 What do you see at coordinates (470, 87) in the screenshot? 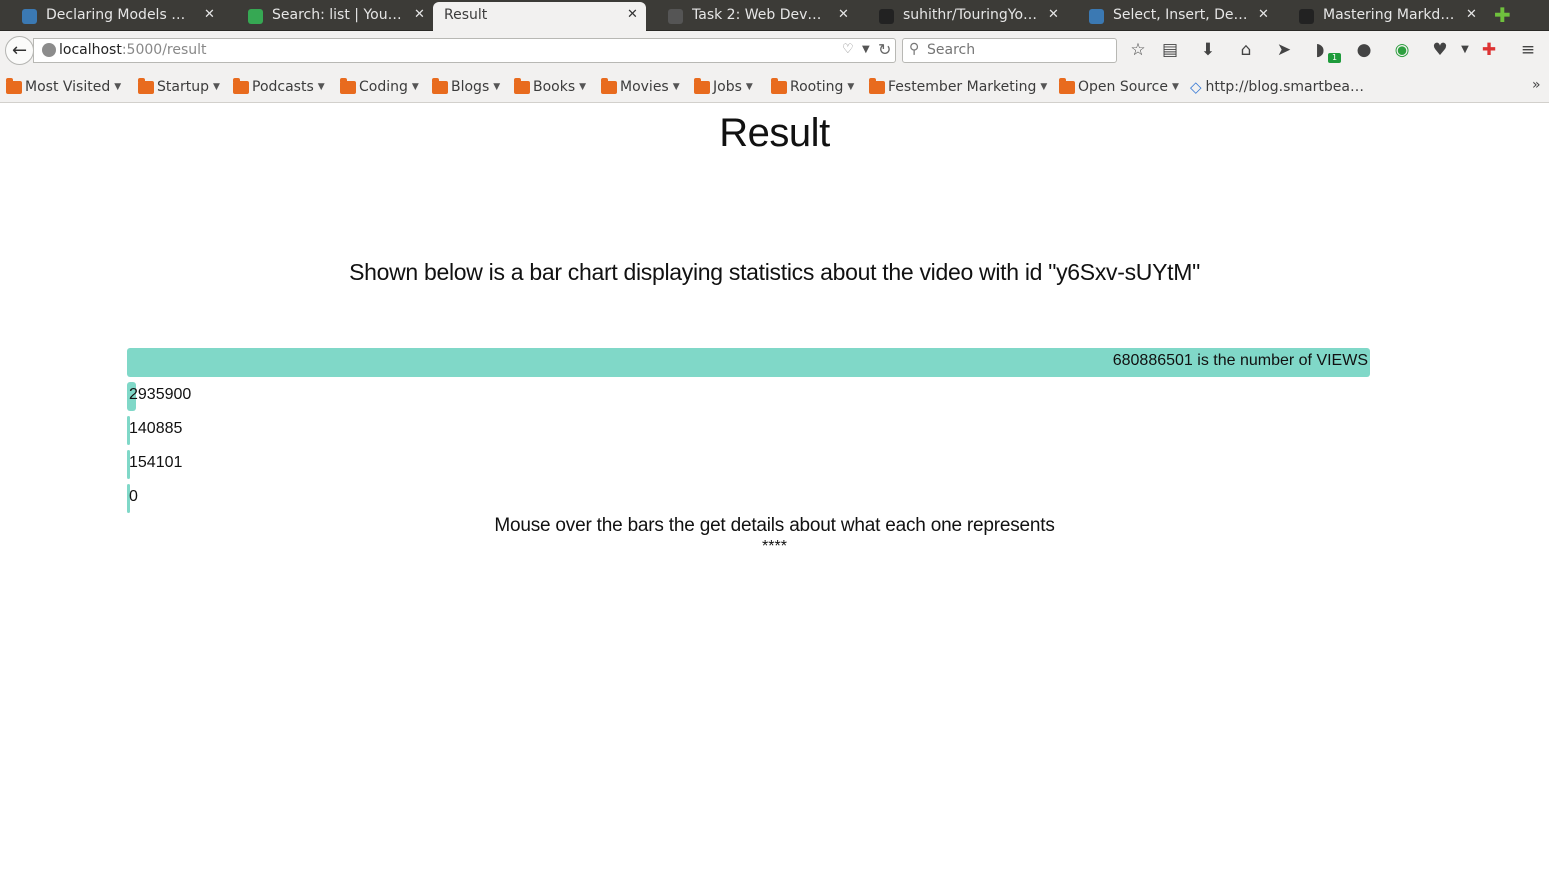
I see `bookmark-label: Blogs` at bounding box center [470, 87].